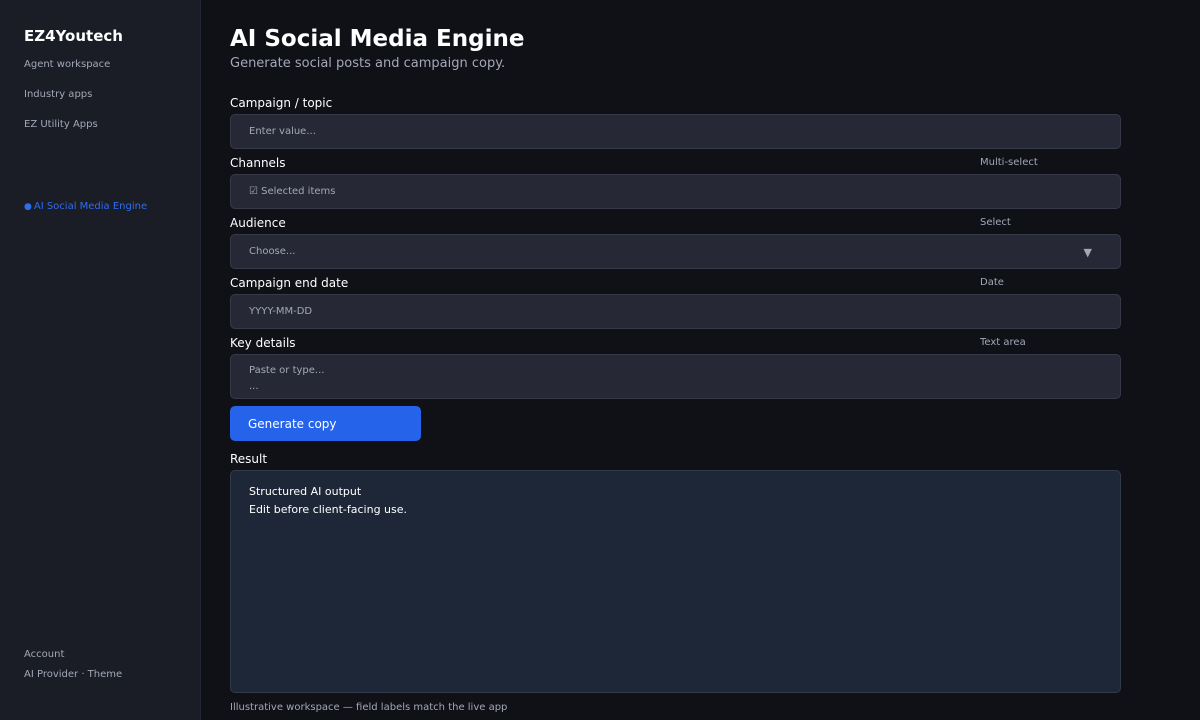  I want to click on page-title: AI Social Media Engine, so click(377, 39).